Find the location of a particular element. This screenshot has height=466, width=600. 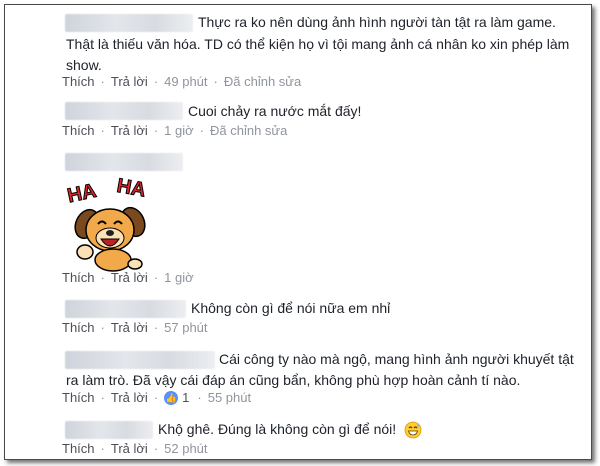

timestamp: 49 phút is located at coordinates (185, 81).